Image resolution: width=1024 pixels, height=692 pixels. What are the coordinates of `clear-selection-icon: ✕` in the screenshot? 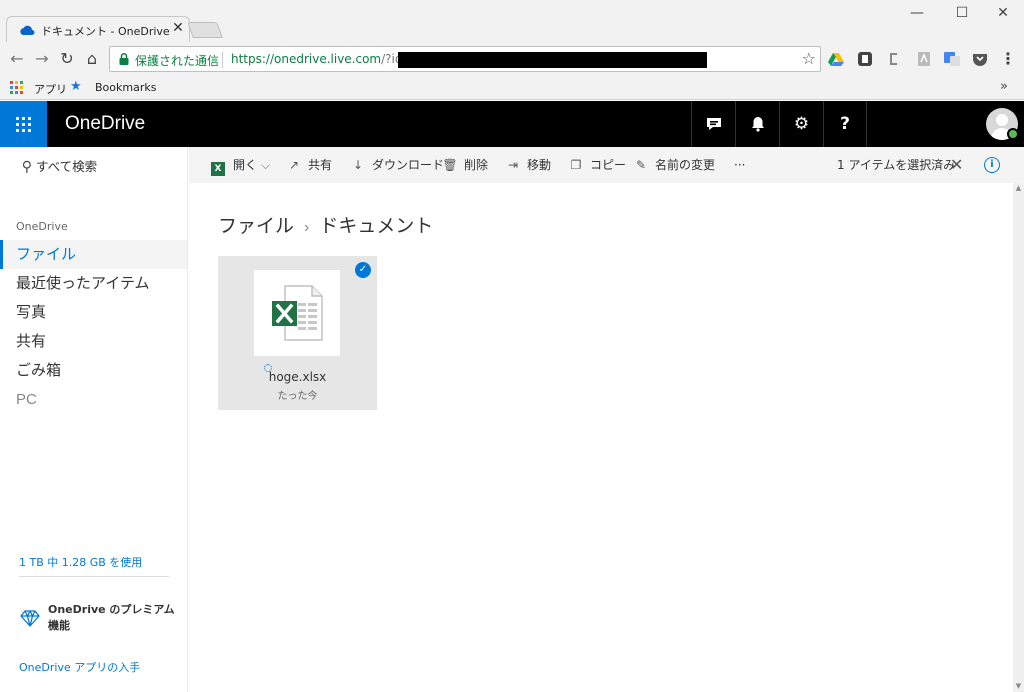 It's located at (956, 165).